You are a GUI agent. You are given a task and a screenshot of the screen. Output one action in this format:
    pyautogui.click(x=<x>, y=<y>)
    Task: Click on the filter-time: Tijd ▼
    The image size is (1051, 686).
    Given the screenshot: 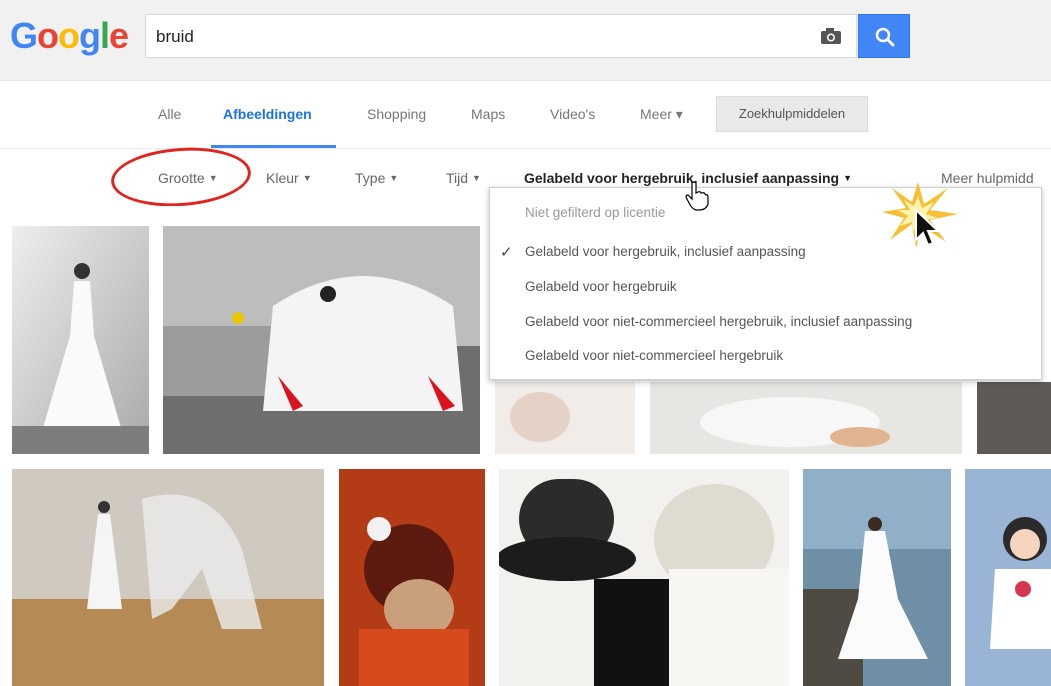 What is the action you would take?
    pyautogui.click(x=463, y=178)
    